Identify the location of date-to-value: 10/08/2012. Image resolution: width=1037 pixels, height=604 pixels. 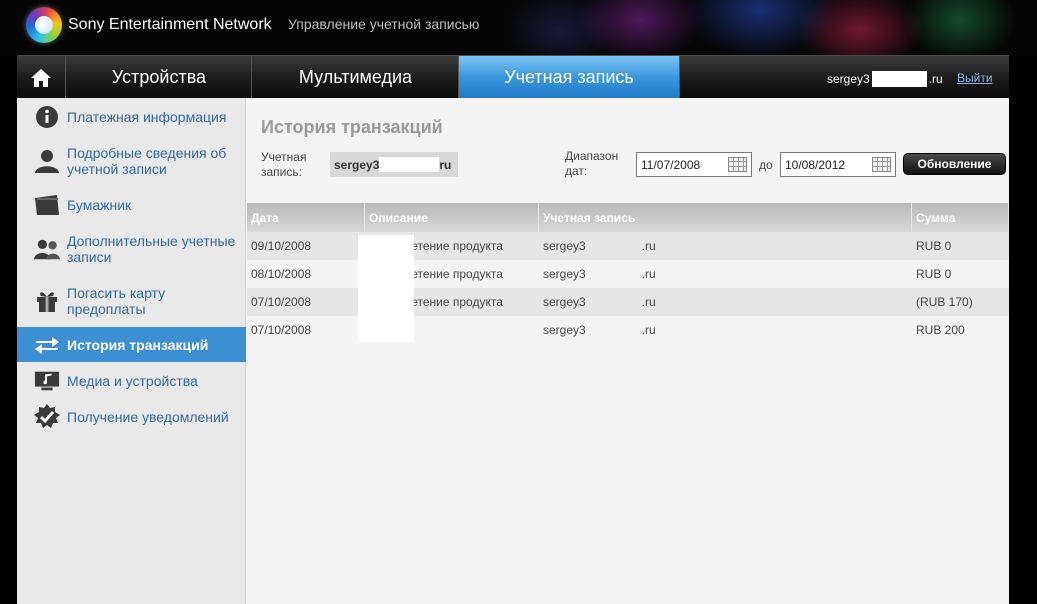
(815, 164).